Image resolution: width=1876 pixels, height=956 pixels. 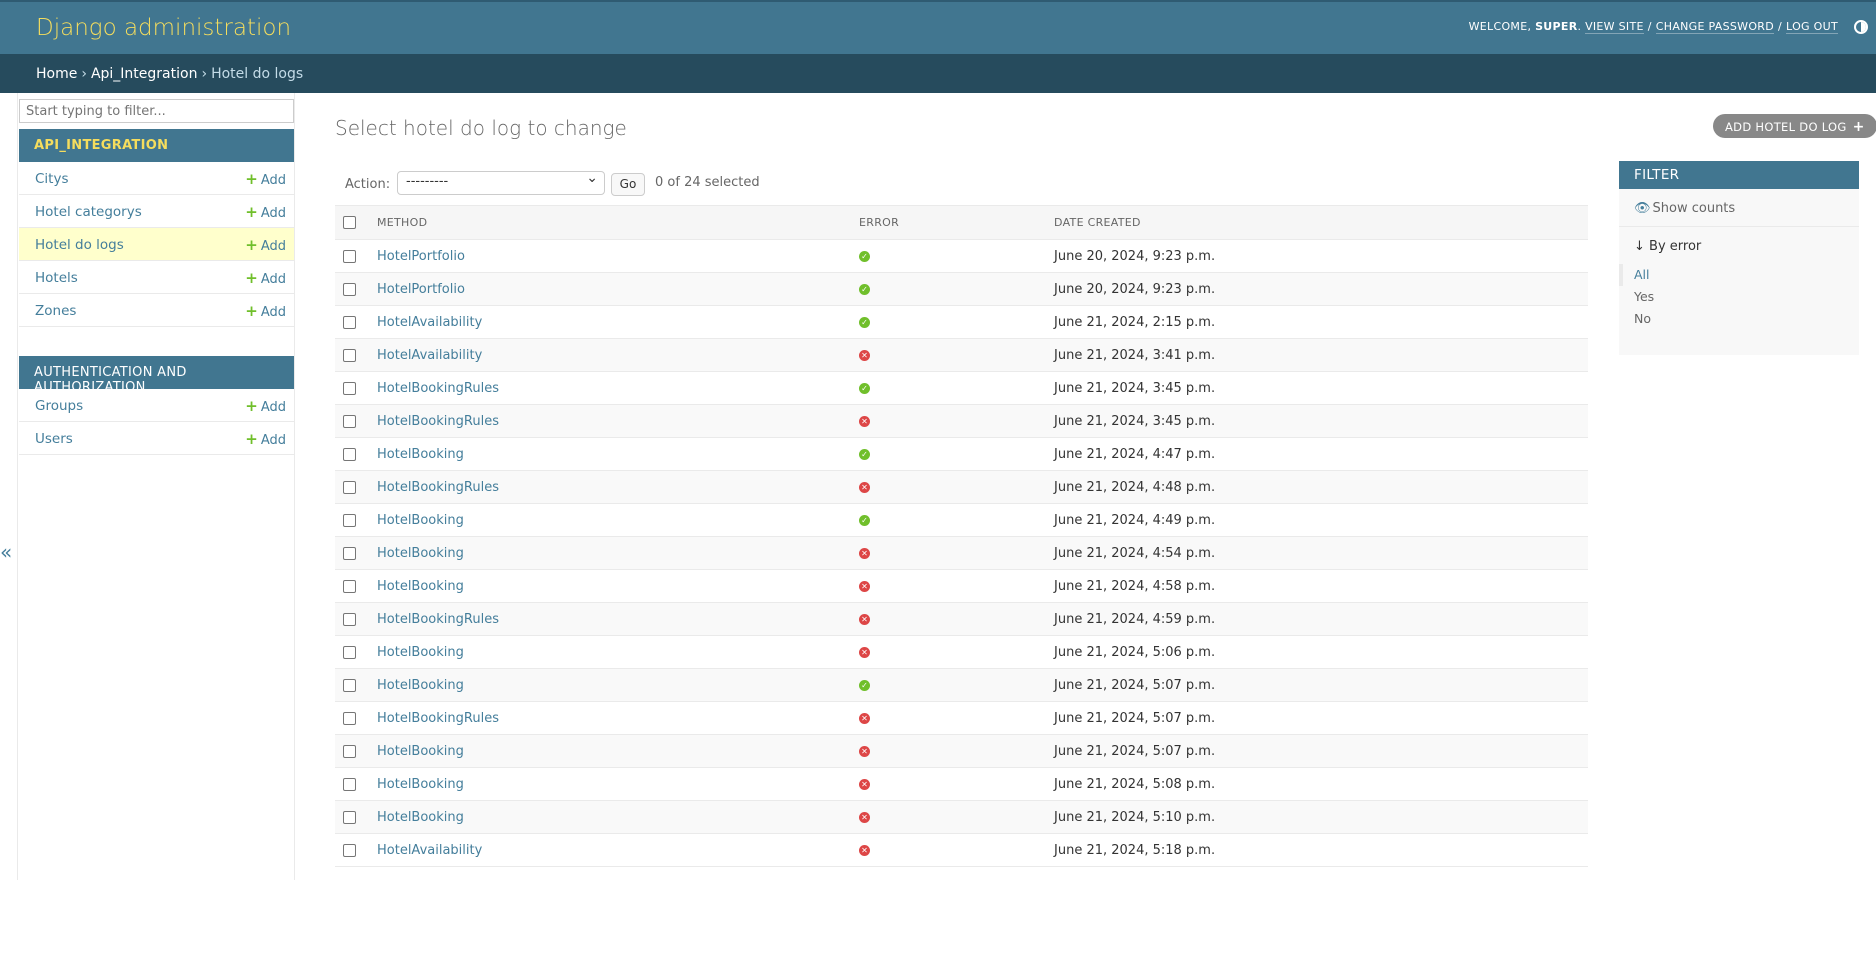 What do you see at coordinates (1715, 27) in the screenshot?
I see `change-password-link: CHANGE PASSWORD` at bounding box center [1715, 27].